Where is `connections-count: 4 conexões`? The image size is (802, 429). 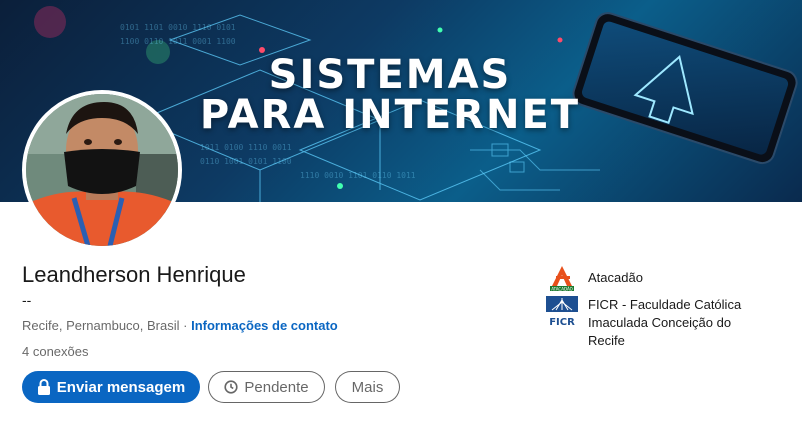
connections-count: 4 conexões is located at coordinates (55, 351).